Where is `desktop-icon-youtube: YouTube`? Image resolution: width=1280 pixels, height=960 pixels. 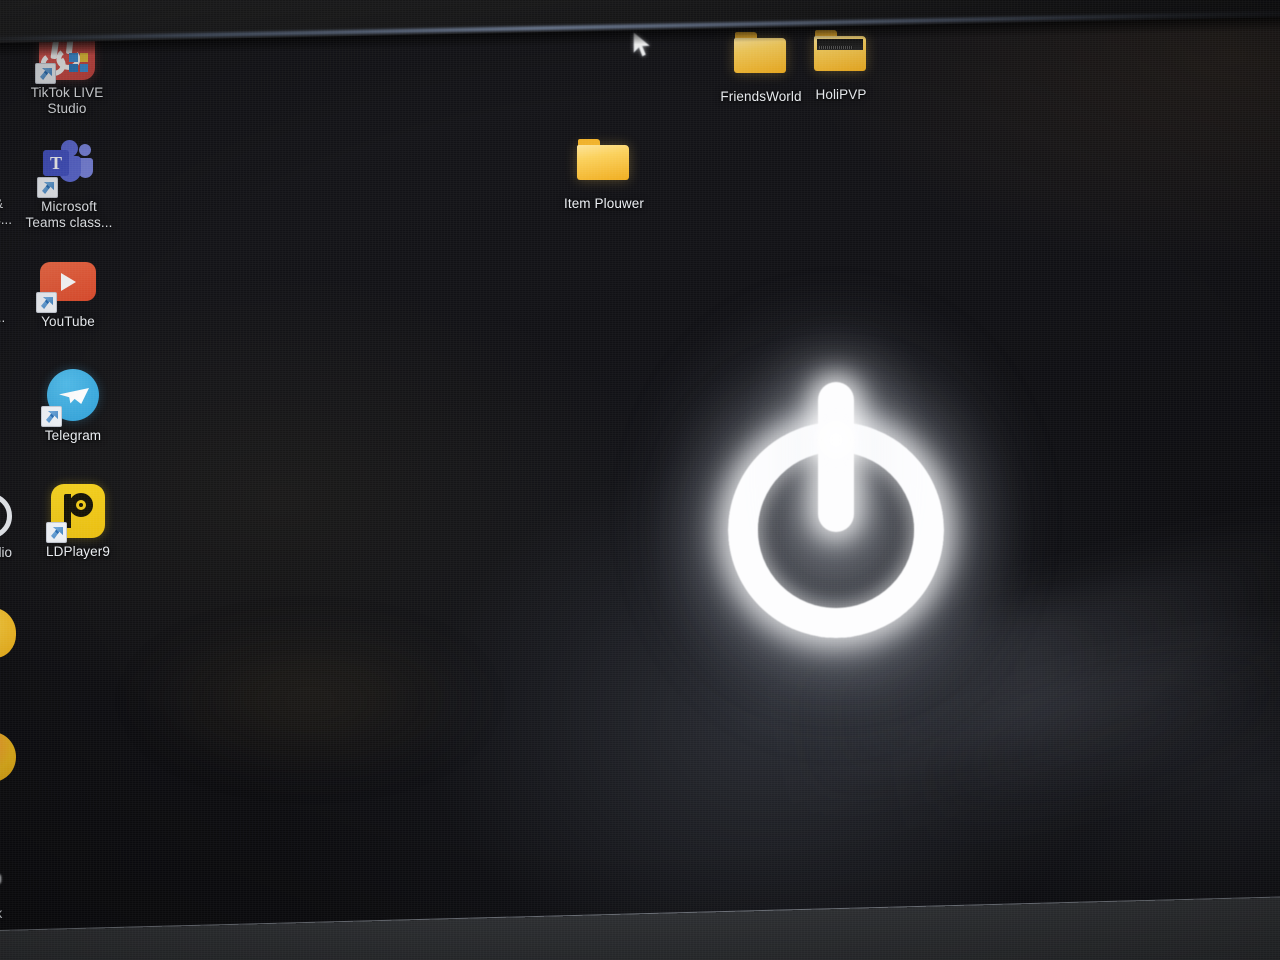
desktop-icon-youtube: YouTube is located at coordinates (68, 291).